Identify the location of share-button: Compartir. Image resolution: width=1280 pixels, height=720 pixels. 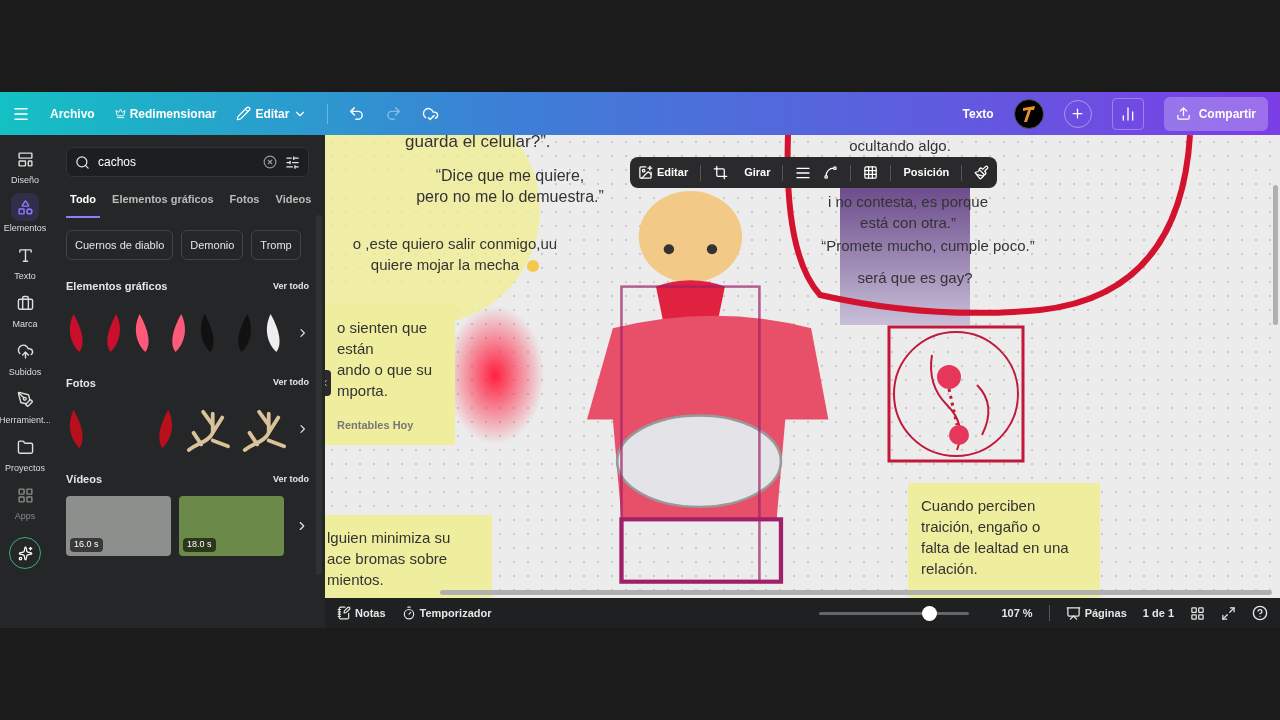
(1215, 113).